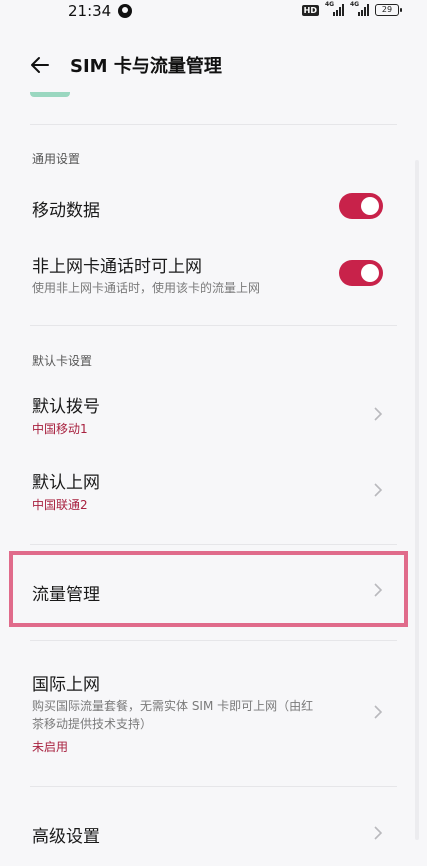 This screenshot has height=866, width=427. Describe the element at coordinates (173, 706) in the screenshot. I see `international-desc-line1: 购买国际流量套餐，无需实体 SIM 卡即可上网（由红` at that location.